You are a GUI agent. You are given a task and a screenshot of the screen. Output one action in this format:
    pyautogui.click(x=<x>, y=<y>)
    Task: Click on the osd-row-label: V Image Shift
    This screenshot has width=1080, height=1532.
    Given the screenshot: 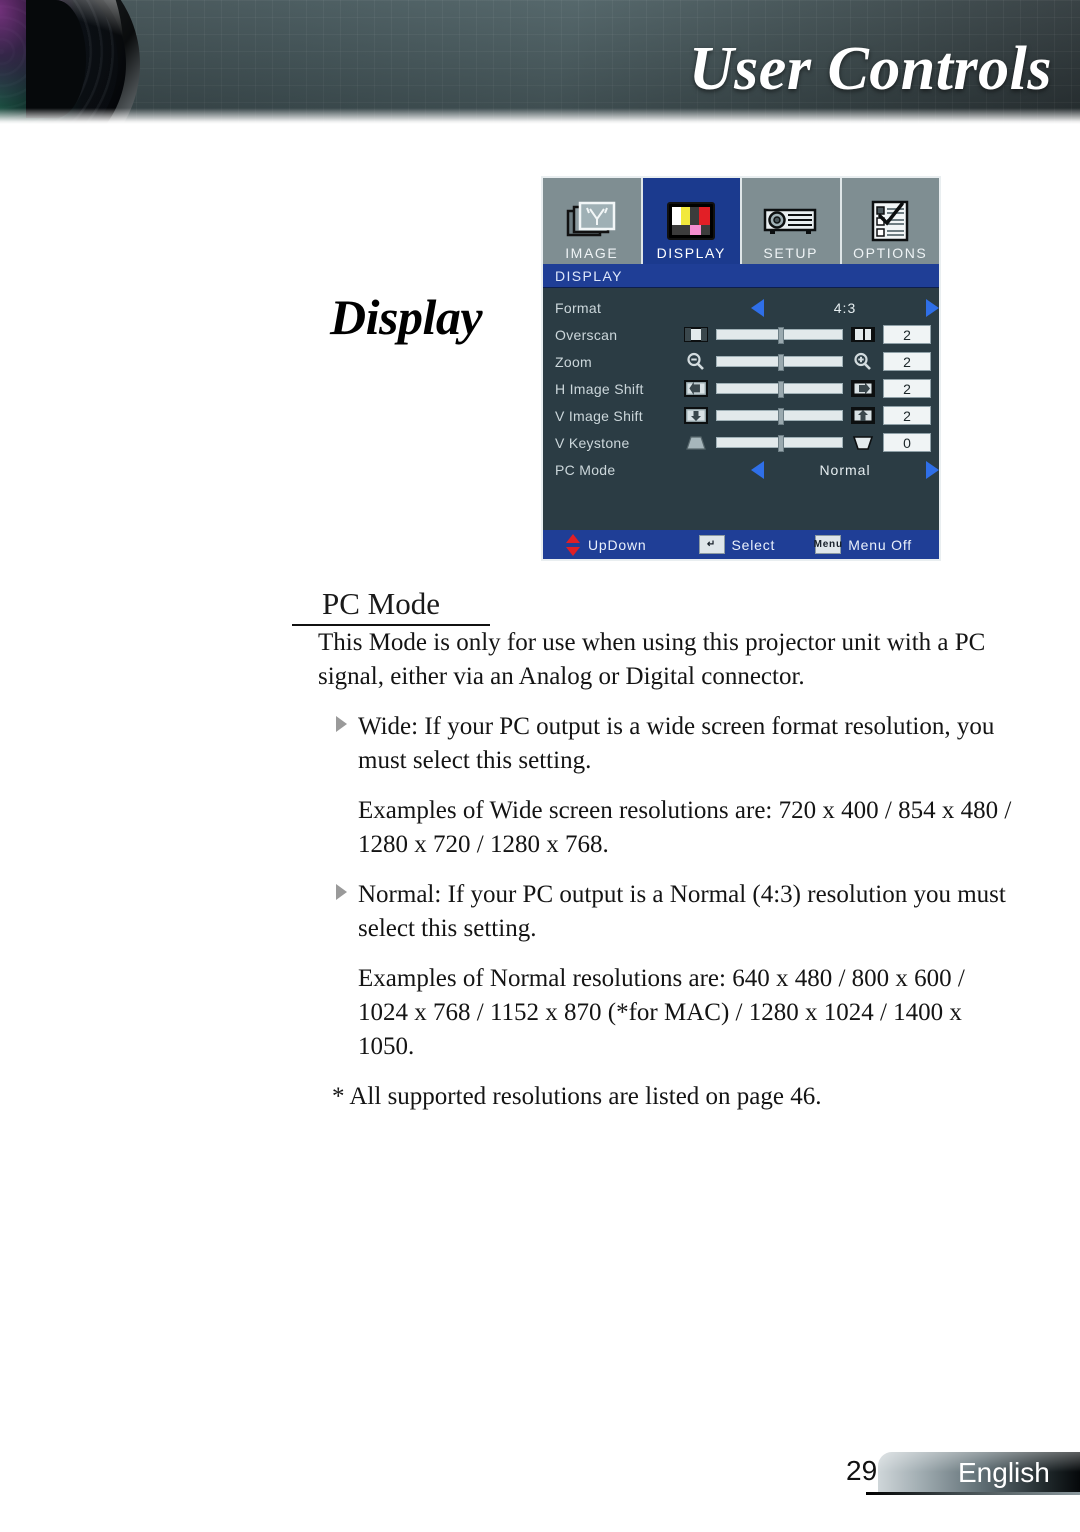 What is the action you would take?
    pyautogui.click(x=599, y=415)
    